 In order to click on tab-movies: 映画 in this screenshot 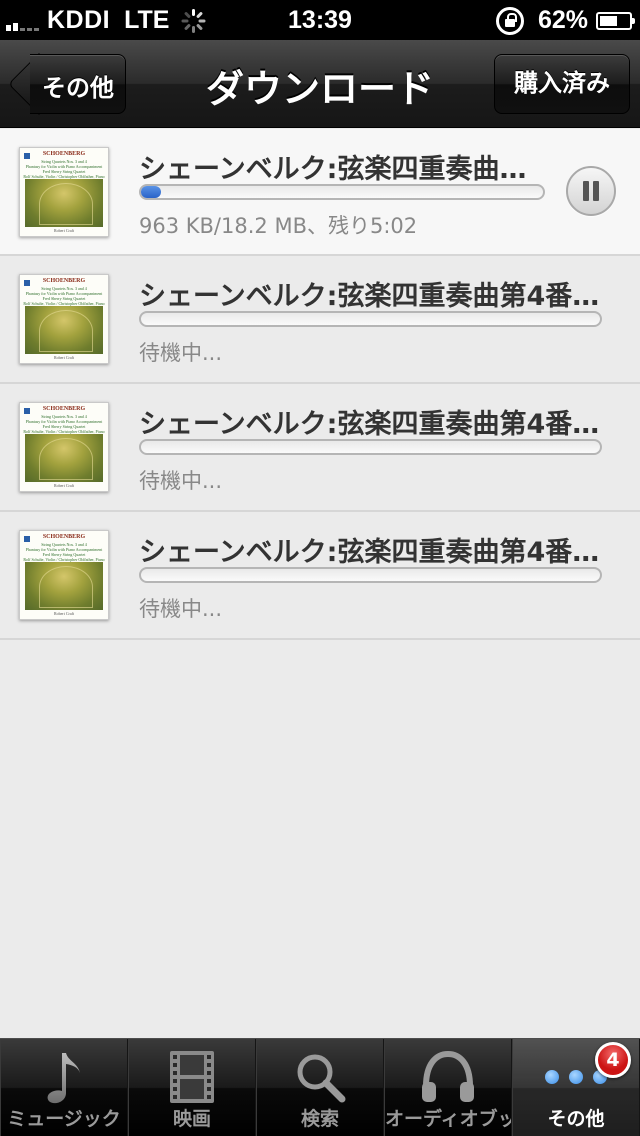, I will do `click(192, 1087)`.